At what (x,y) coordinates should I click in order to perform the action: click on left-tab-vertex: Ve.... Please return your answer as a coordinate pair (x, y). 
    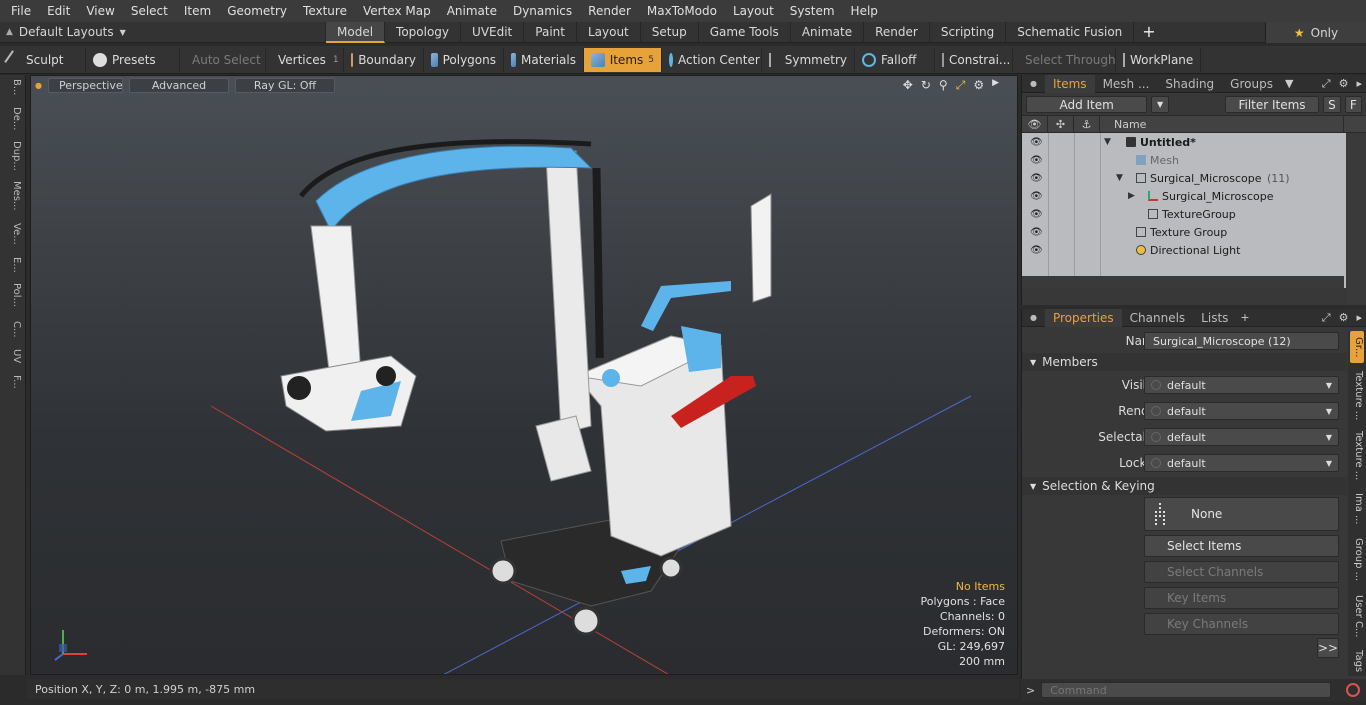
    Looking at the image, I should click on (13, 234).